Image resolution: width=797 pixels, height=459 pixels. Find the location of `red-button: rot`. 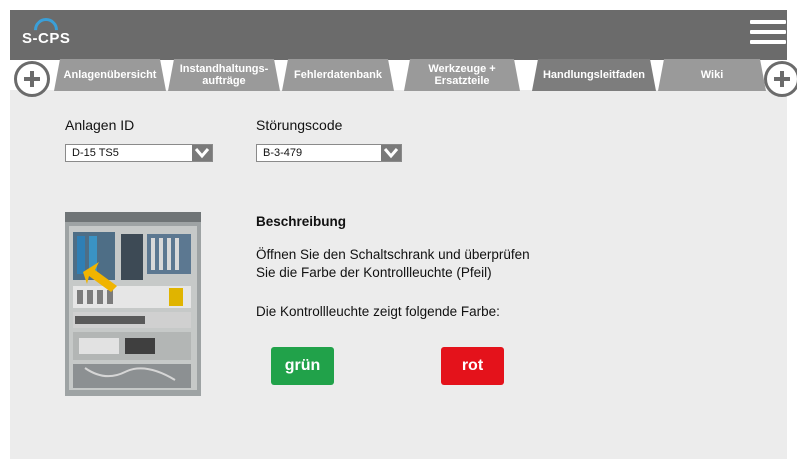

red-button: rot is located at coordinates (472, 366).